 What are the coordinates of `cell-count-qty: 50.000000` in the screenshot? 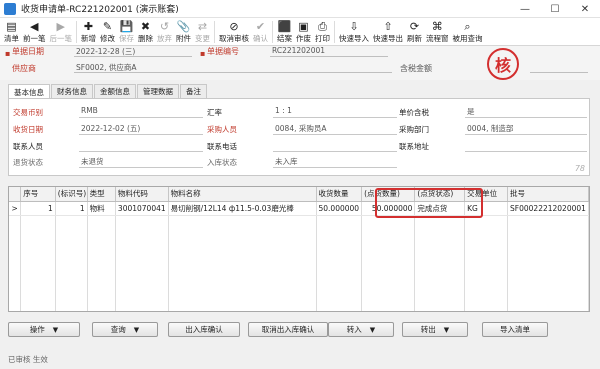 It's located at (388, 208).